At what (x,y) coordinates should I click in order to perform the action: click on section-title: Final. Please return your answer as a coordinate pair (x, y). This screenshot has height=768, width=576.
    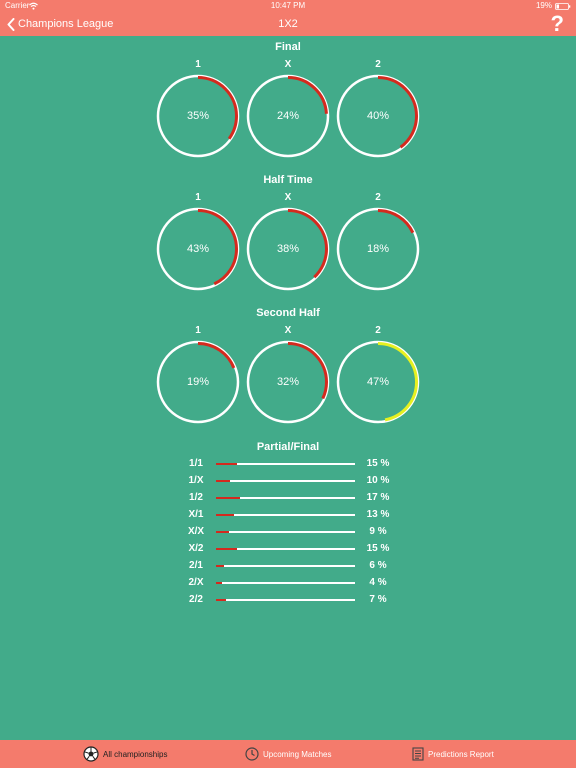
    Looking at the image, I should click on (288, 47).